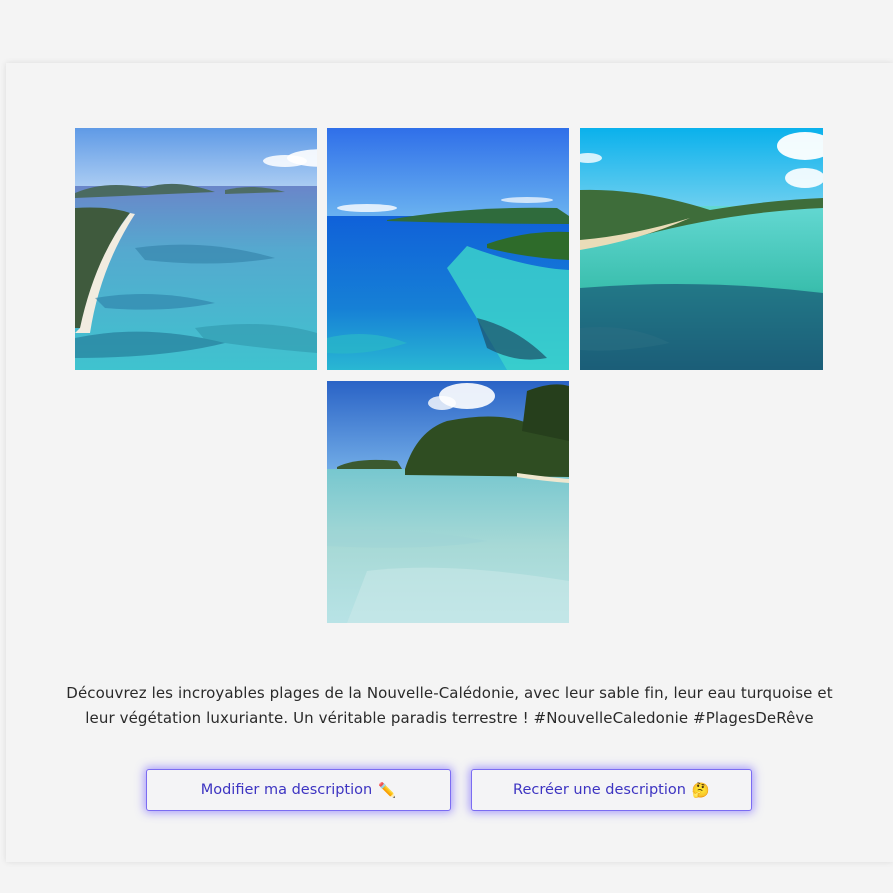 This screenshot has height=893, width=893. Describe the element at coordinates (286, 790) in the screenshot. I see `edit-description-label: Modifier ma description` at that location.